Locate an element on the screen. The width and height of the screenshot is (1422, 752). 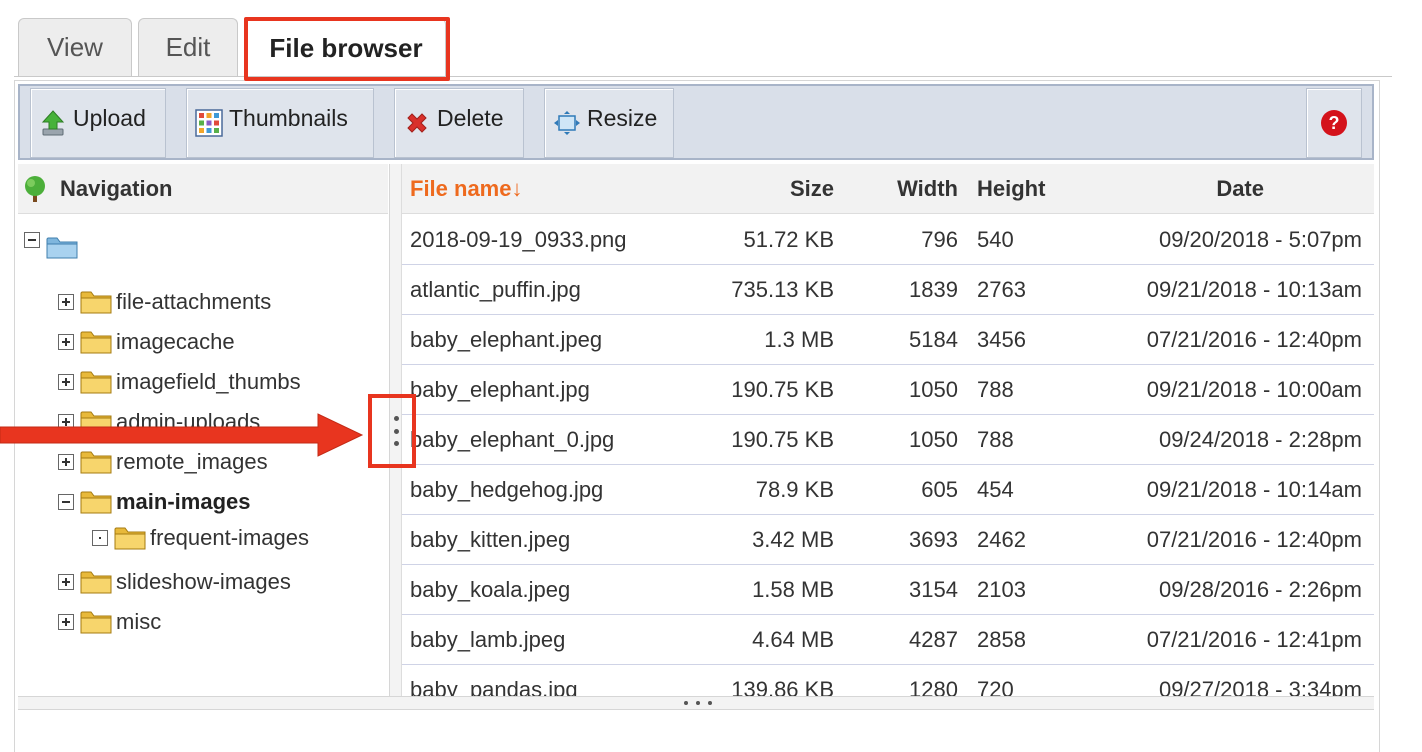
file-name-cell: atlantic_puffin.jpg is located at coordinates (495, 289).